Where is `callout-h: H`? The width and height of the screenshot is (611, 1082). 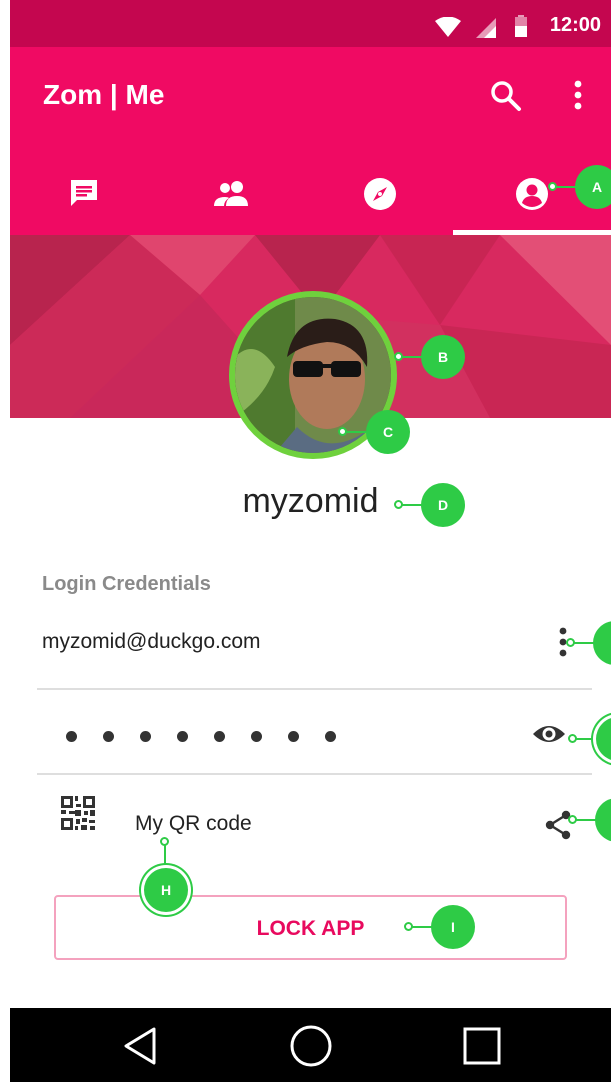
callout-h: H is located at coordinates (166, 890).